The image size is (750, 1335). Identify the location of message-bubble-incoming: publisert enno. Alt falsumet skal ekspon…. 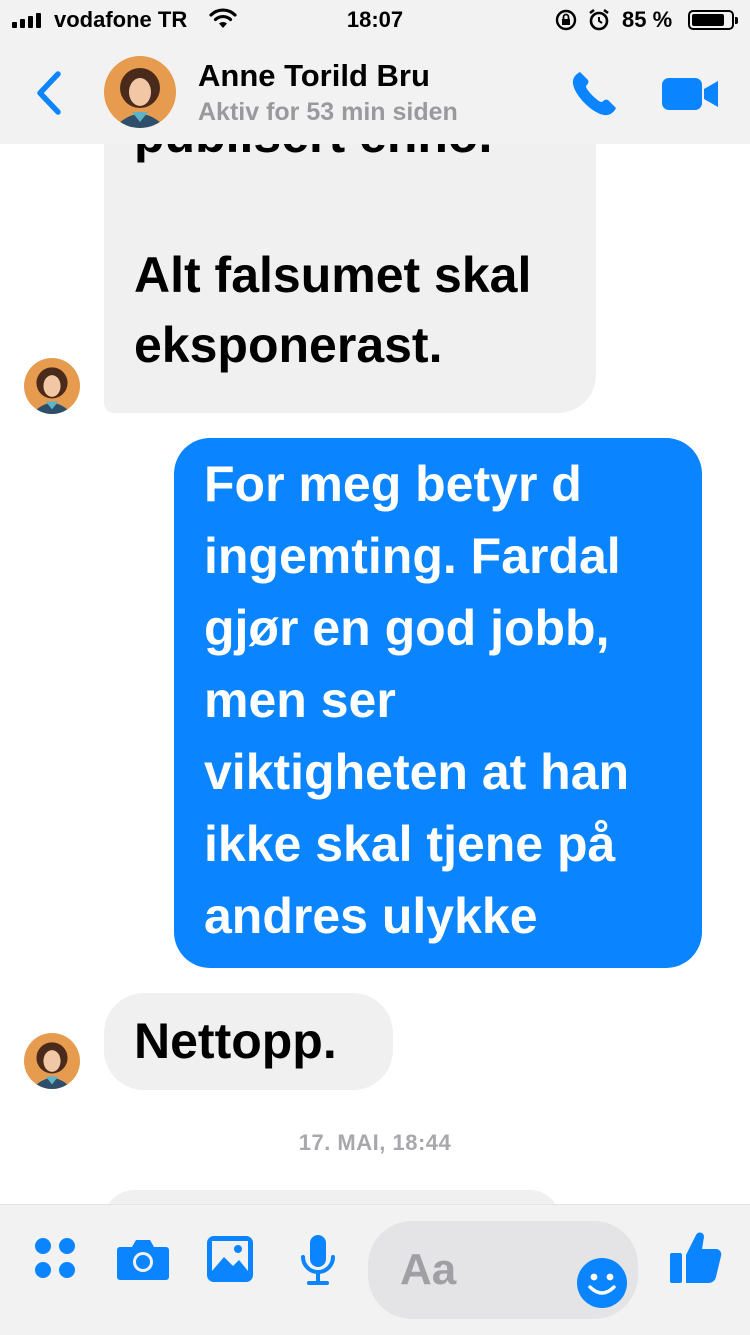
(350, 278).